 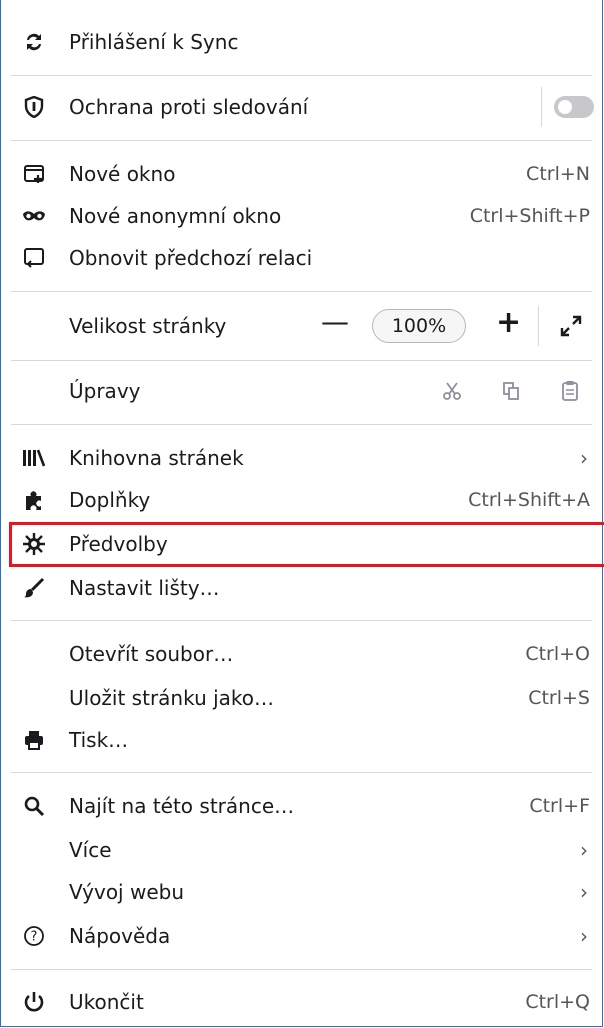 What do you see at coordinates (301, 936) in the screenshot?
I see `menu-item-help: ? Nápověda ›` at bounding box center [301, 936].